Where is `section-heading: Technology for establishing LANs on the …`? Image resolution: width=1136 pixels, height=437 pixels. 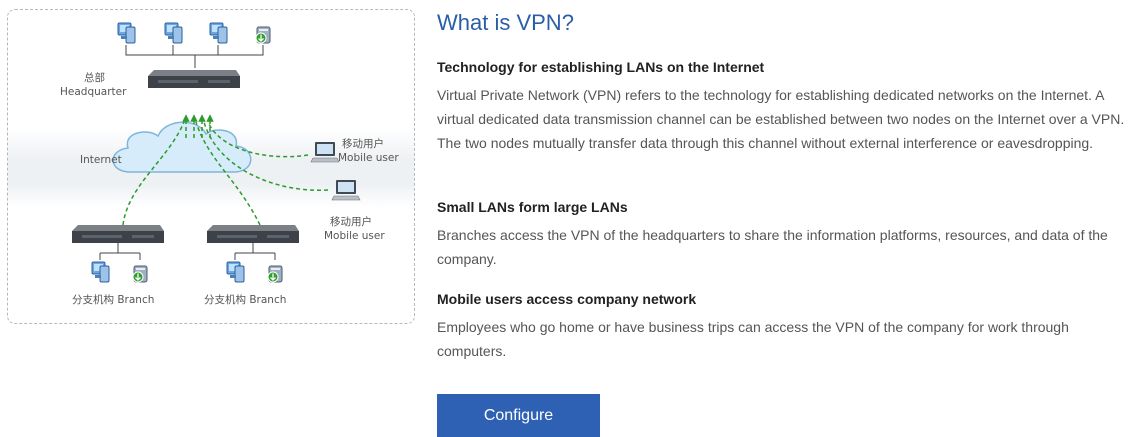 section-heading: Technology for establishing LANs on the … is located at coordinates (601, 67).